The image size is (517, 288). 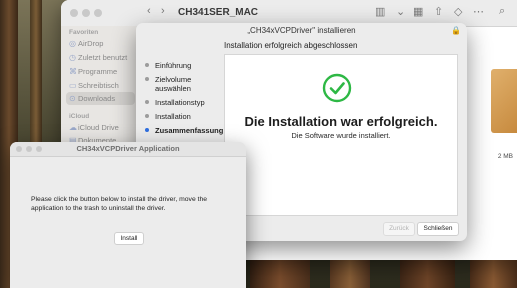 What do you see at coordinates (73, 127) in the screenshot?
I see `cloud-icon: ☁` at bounding box center [73, 127].